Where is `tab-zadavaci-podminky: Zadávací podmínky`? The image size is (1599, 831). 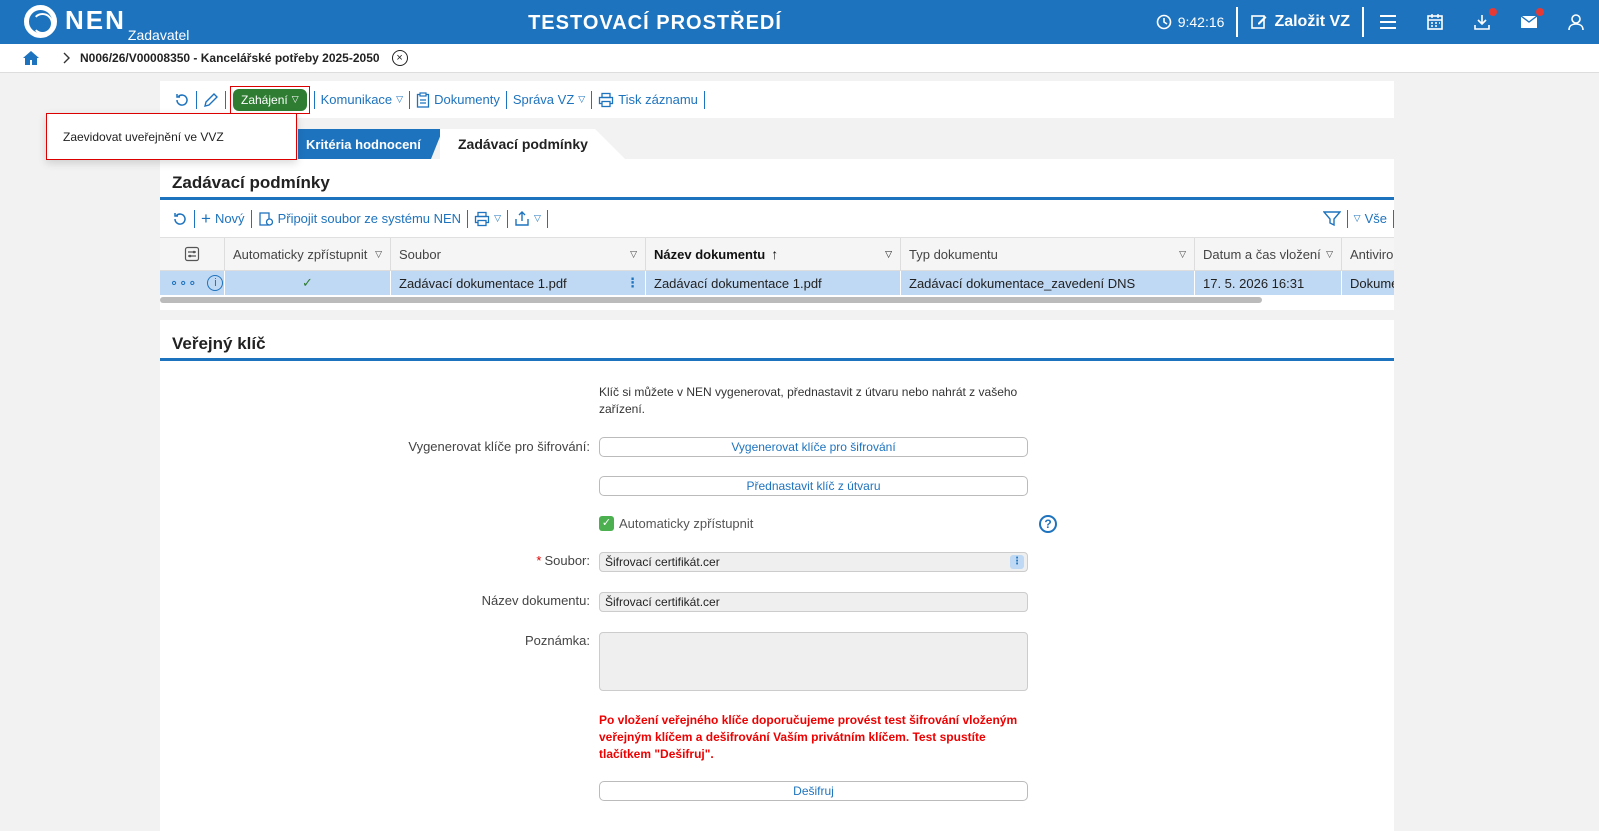 tab-zadavaci-podminky: Zadávací podmínky is located at coordinates (532, 144).